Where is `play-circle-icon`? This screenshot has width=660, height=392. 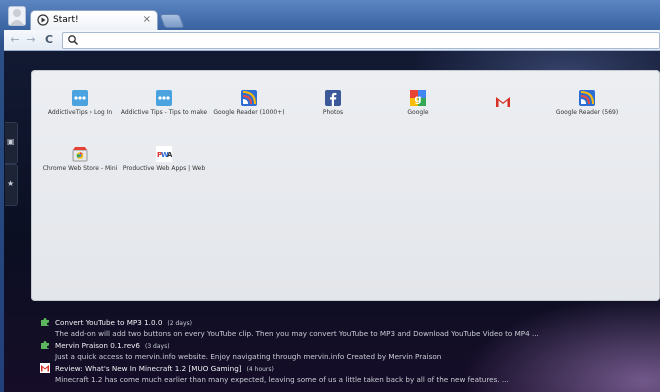 play-circle-icon is located at coordinates (43, 20).